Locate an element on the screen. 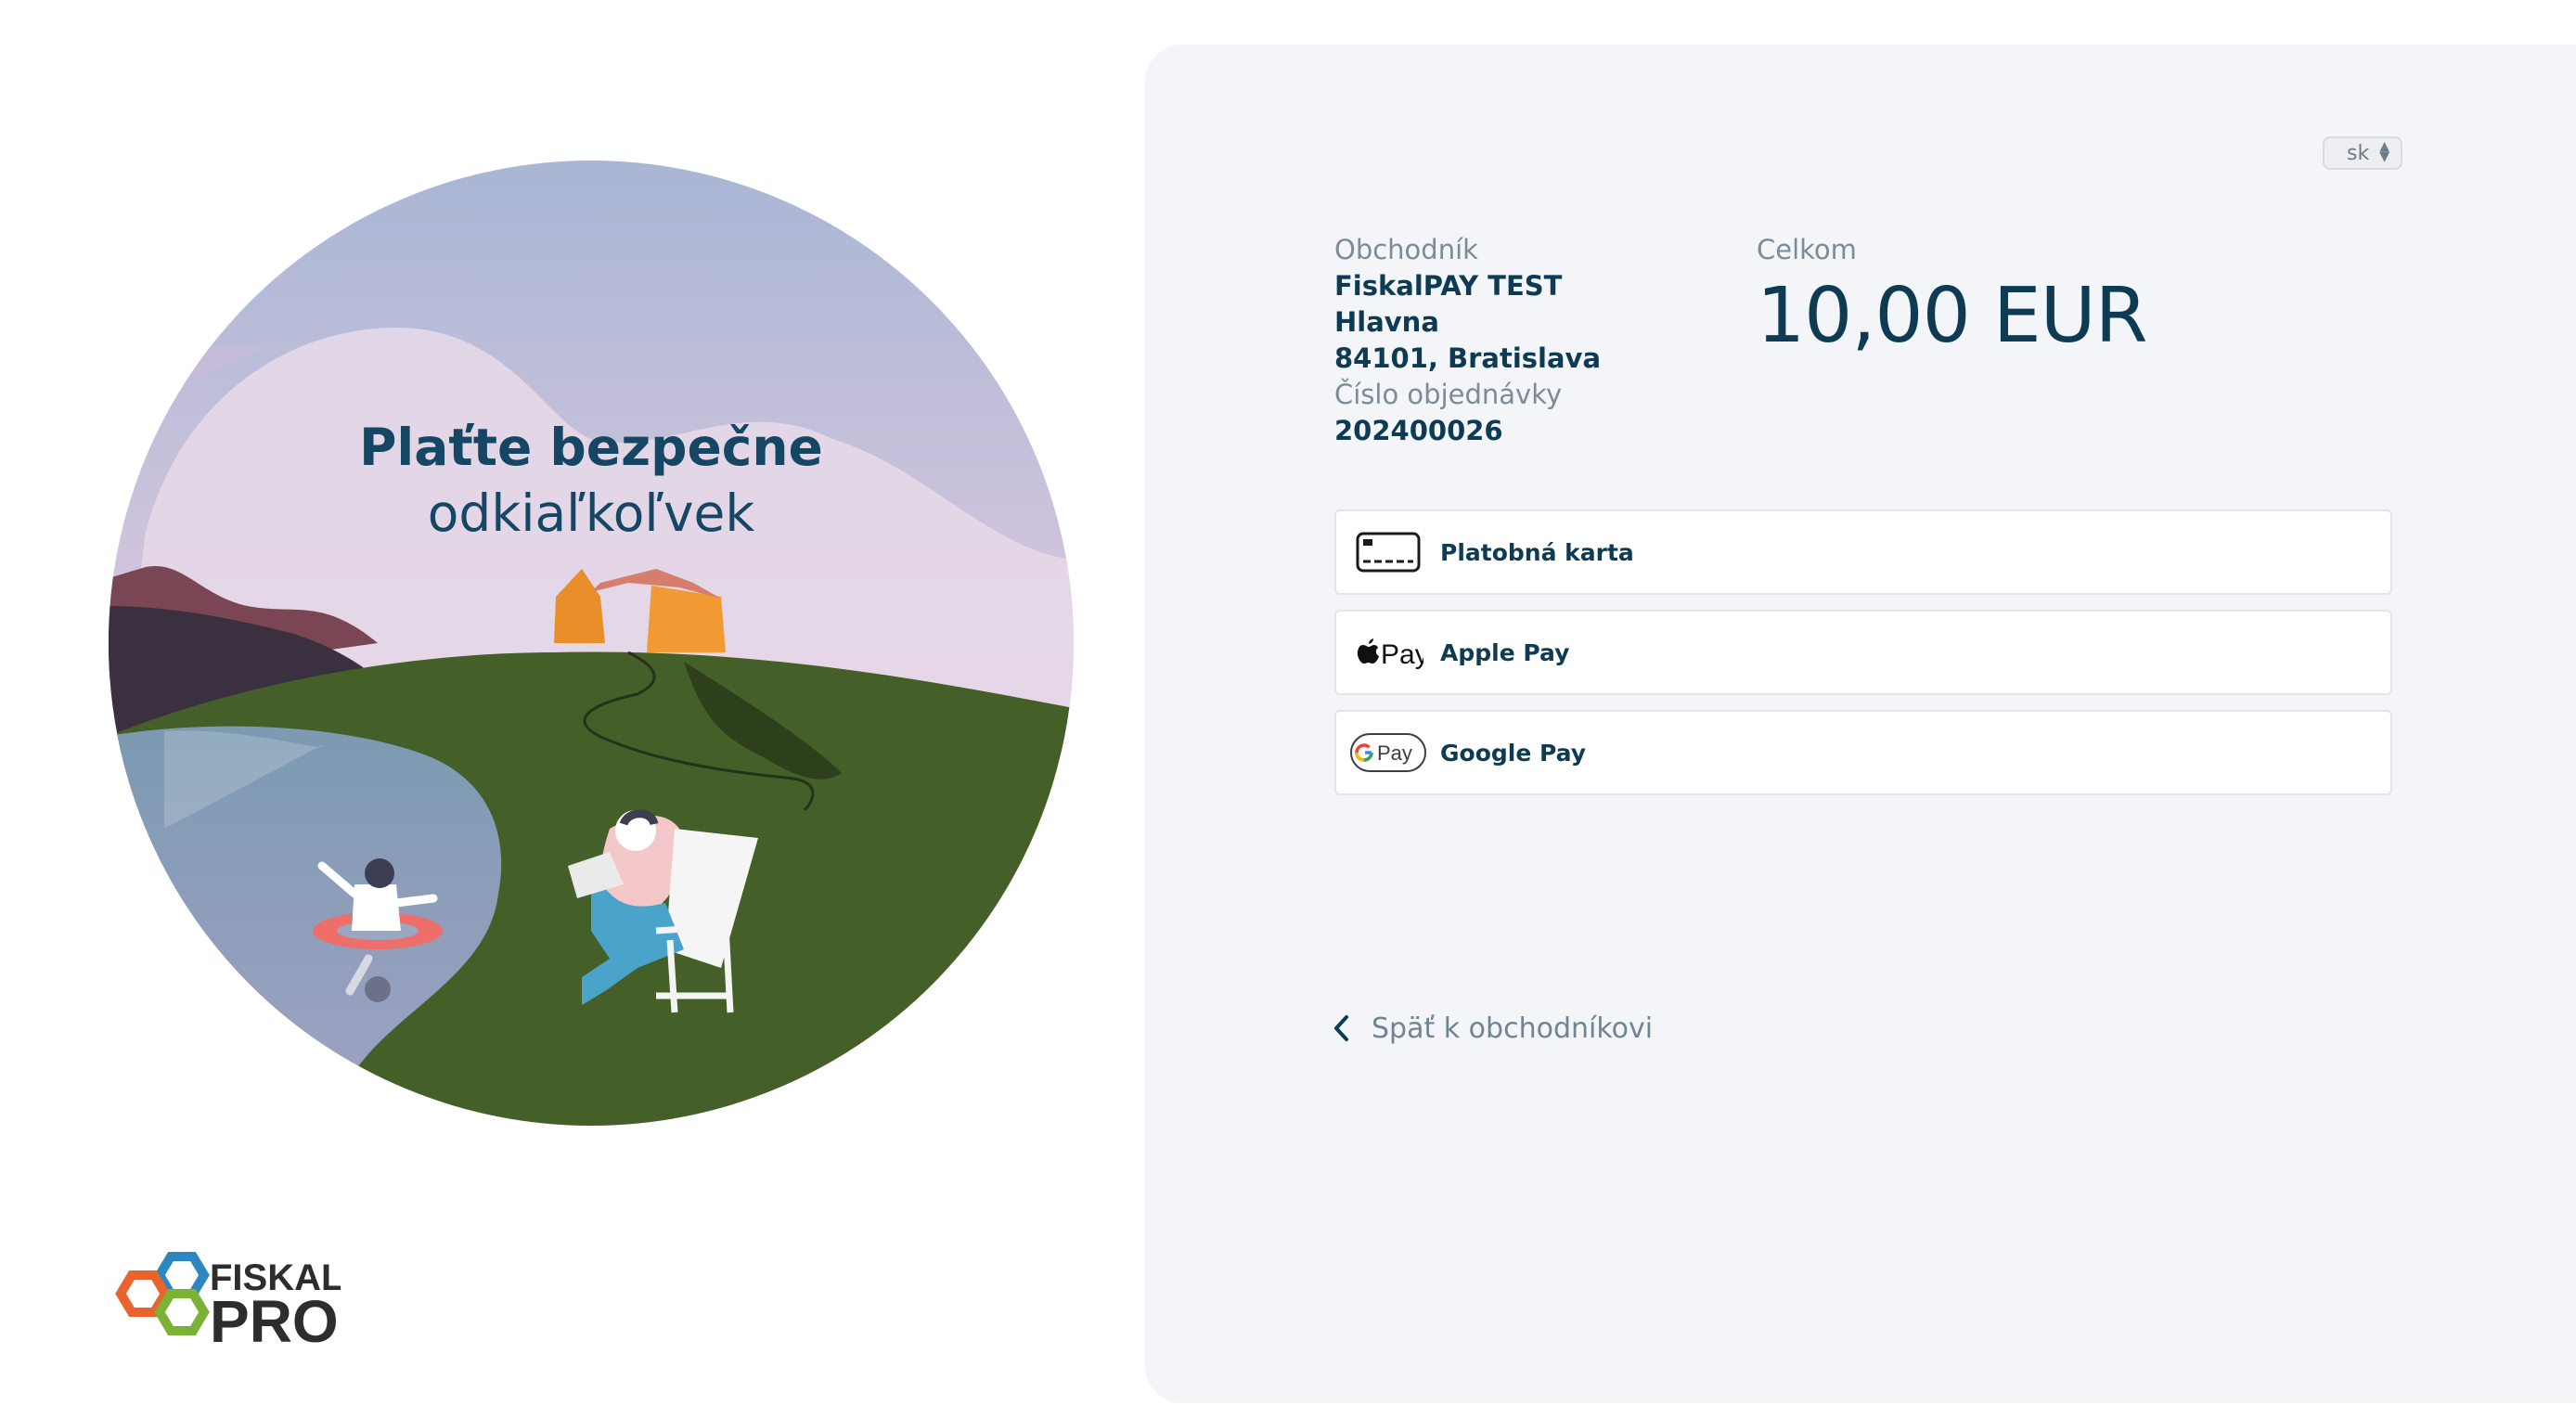  payment-method-card: Platobná karta is located at coordinates (1863, 552).